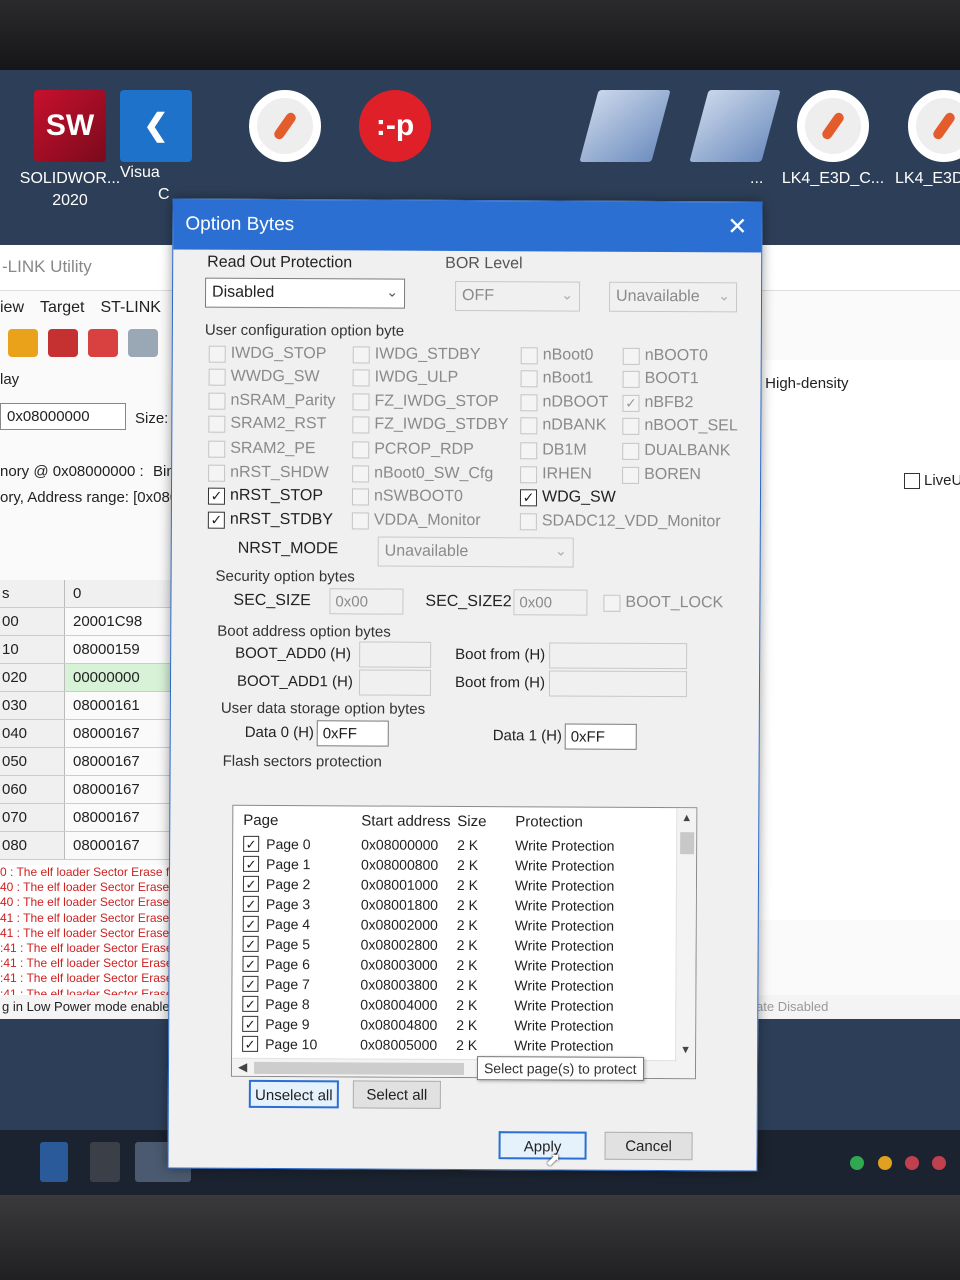 Image resolution: width=960 pixels, height=1280 pixels. I want to click on scroll-down-icon: ▼, so click(685, 1050).